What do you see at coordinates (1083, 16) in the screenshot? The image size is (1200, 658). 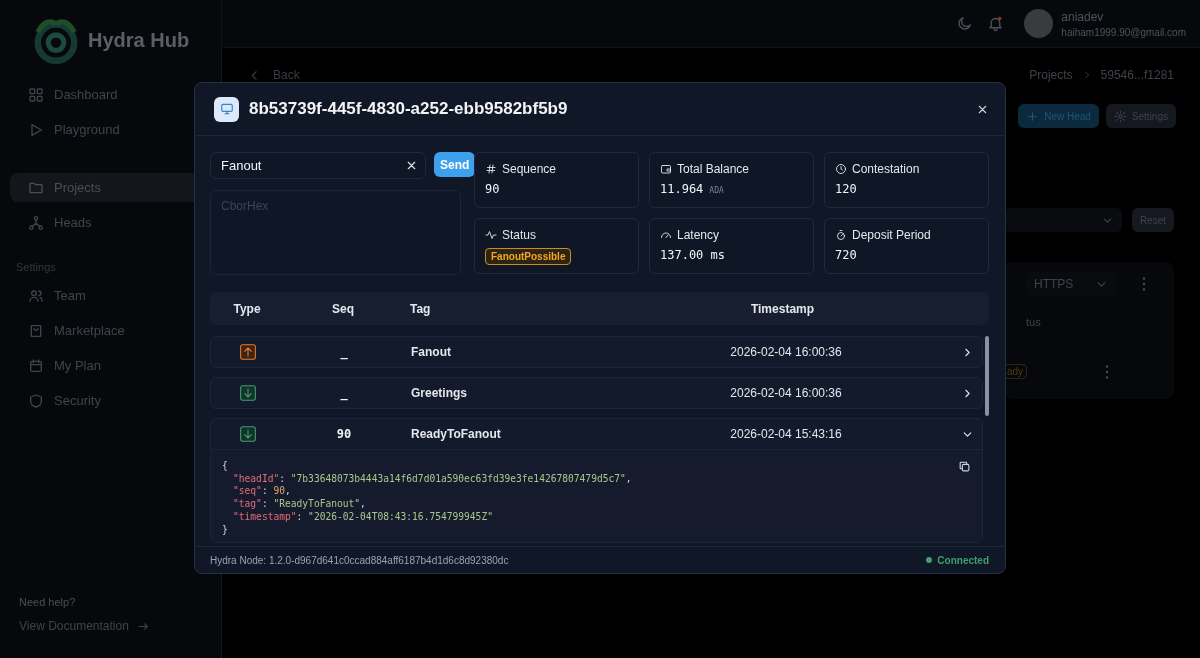 I see `user-name: aniadev` at bounding box center [1083, 16].